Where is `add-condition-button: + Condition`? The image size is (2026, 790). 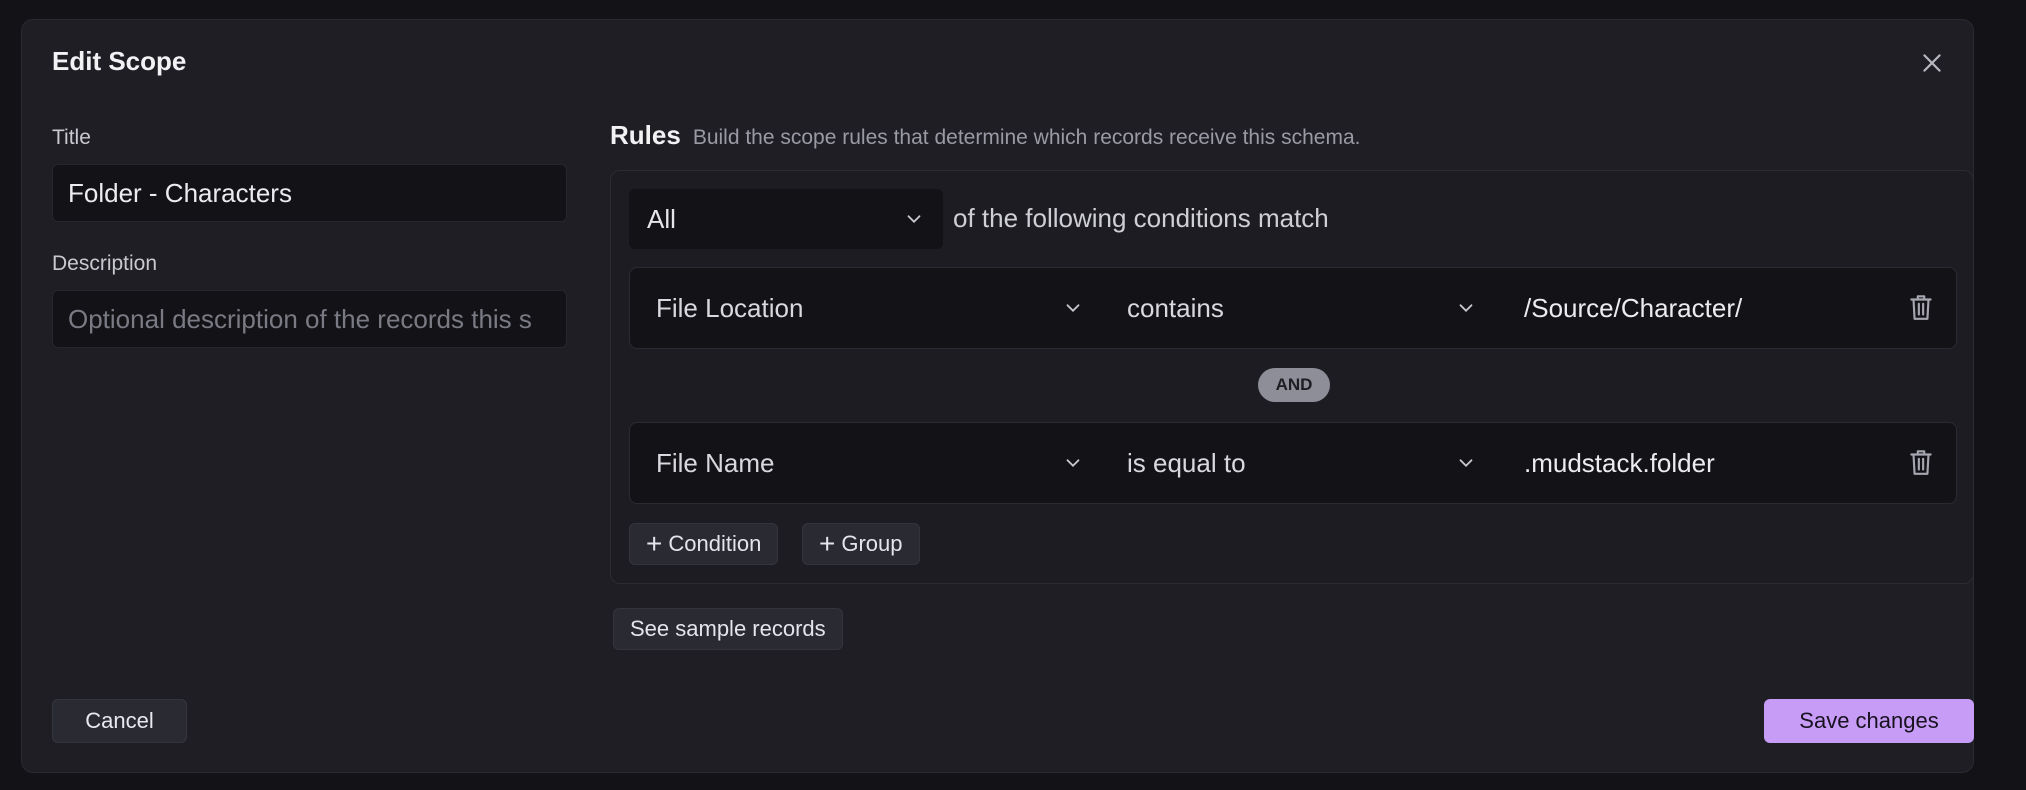 add-condition-button: + Condition is located at coordinates (704, 544).